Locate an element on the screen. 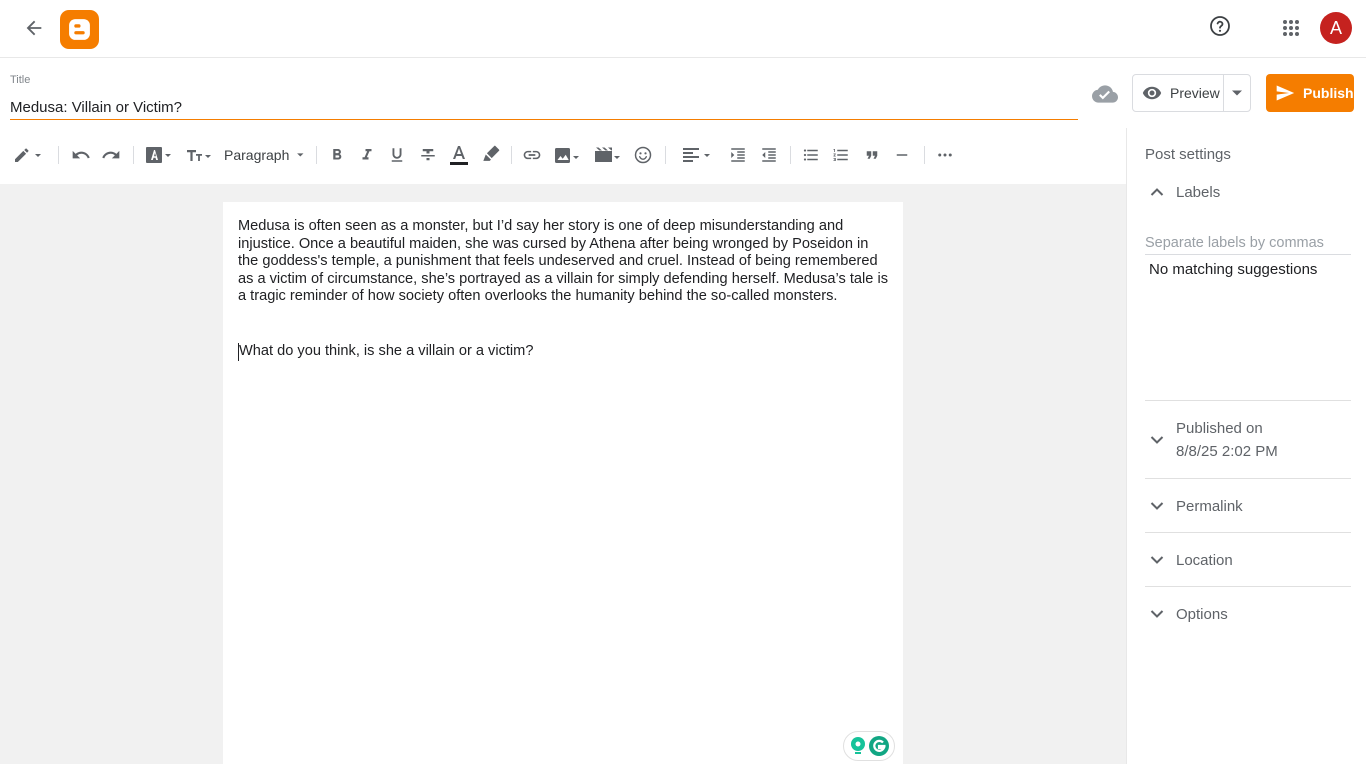  preview-main: Preview is located at coordinates (1178, 93).